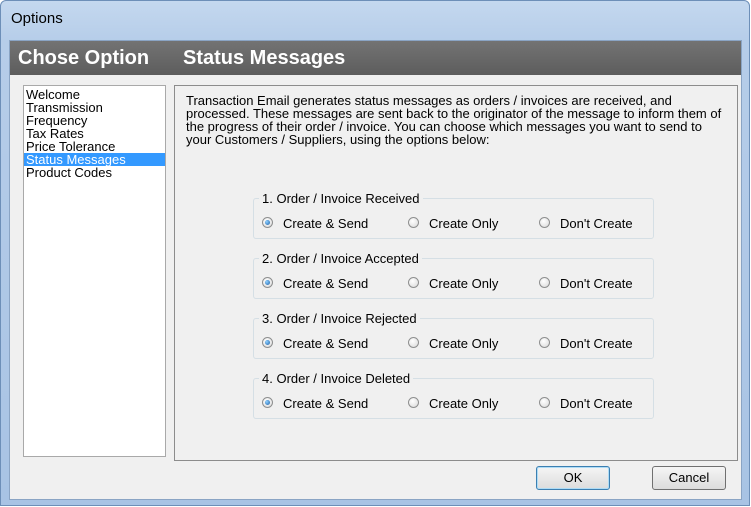 The width and height of the screenshot is (751, 507). What do you see at coordinates (340, 258) in the screenshot?
I see `group-legend: 2. Order / Invoice Accepted` at bounding box center [340, 258].